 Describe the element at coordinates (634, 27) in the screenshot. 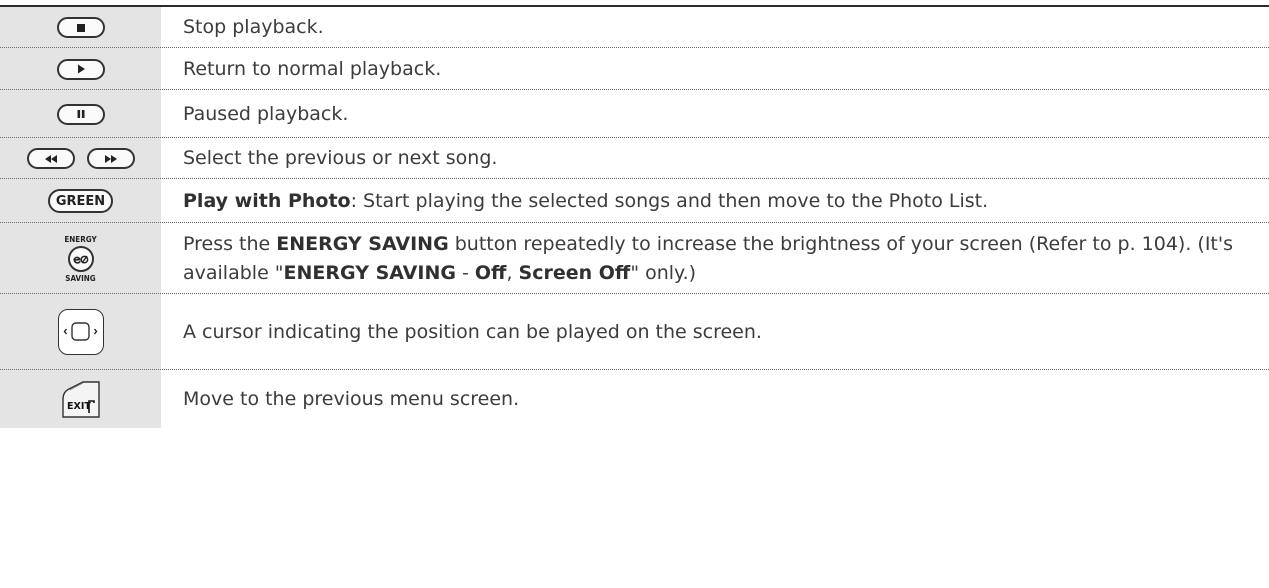

I see `table-row: Stop playback.` at that location.